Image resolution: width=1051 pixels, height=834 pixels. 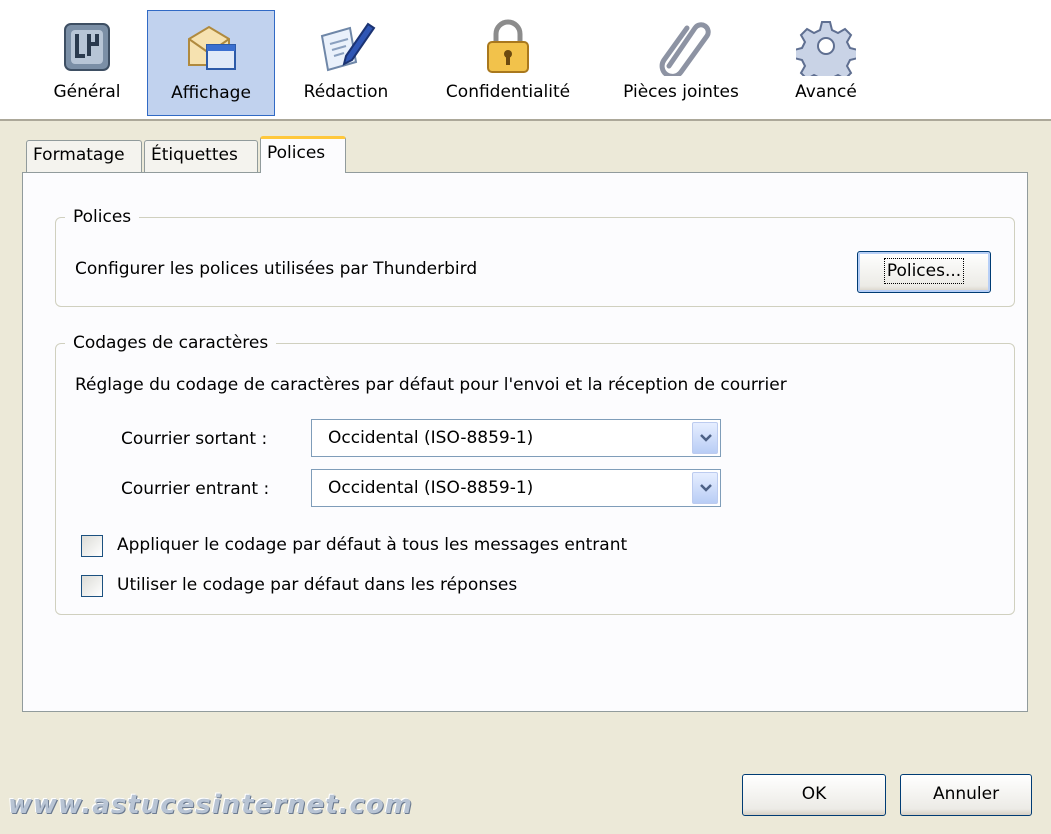 I want to click on tab-formatting: Formatage, so click(x=84, y=156).